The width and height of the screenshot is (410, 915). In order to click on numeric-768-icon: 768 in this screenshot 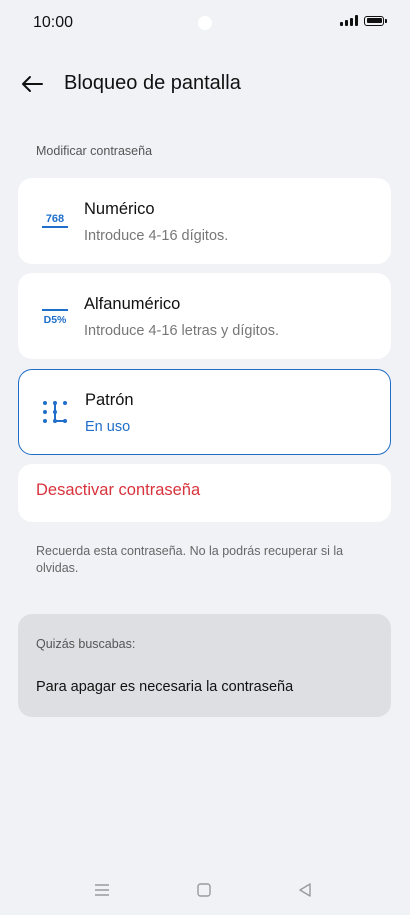, I will do `click(55, 221)`.